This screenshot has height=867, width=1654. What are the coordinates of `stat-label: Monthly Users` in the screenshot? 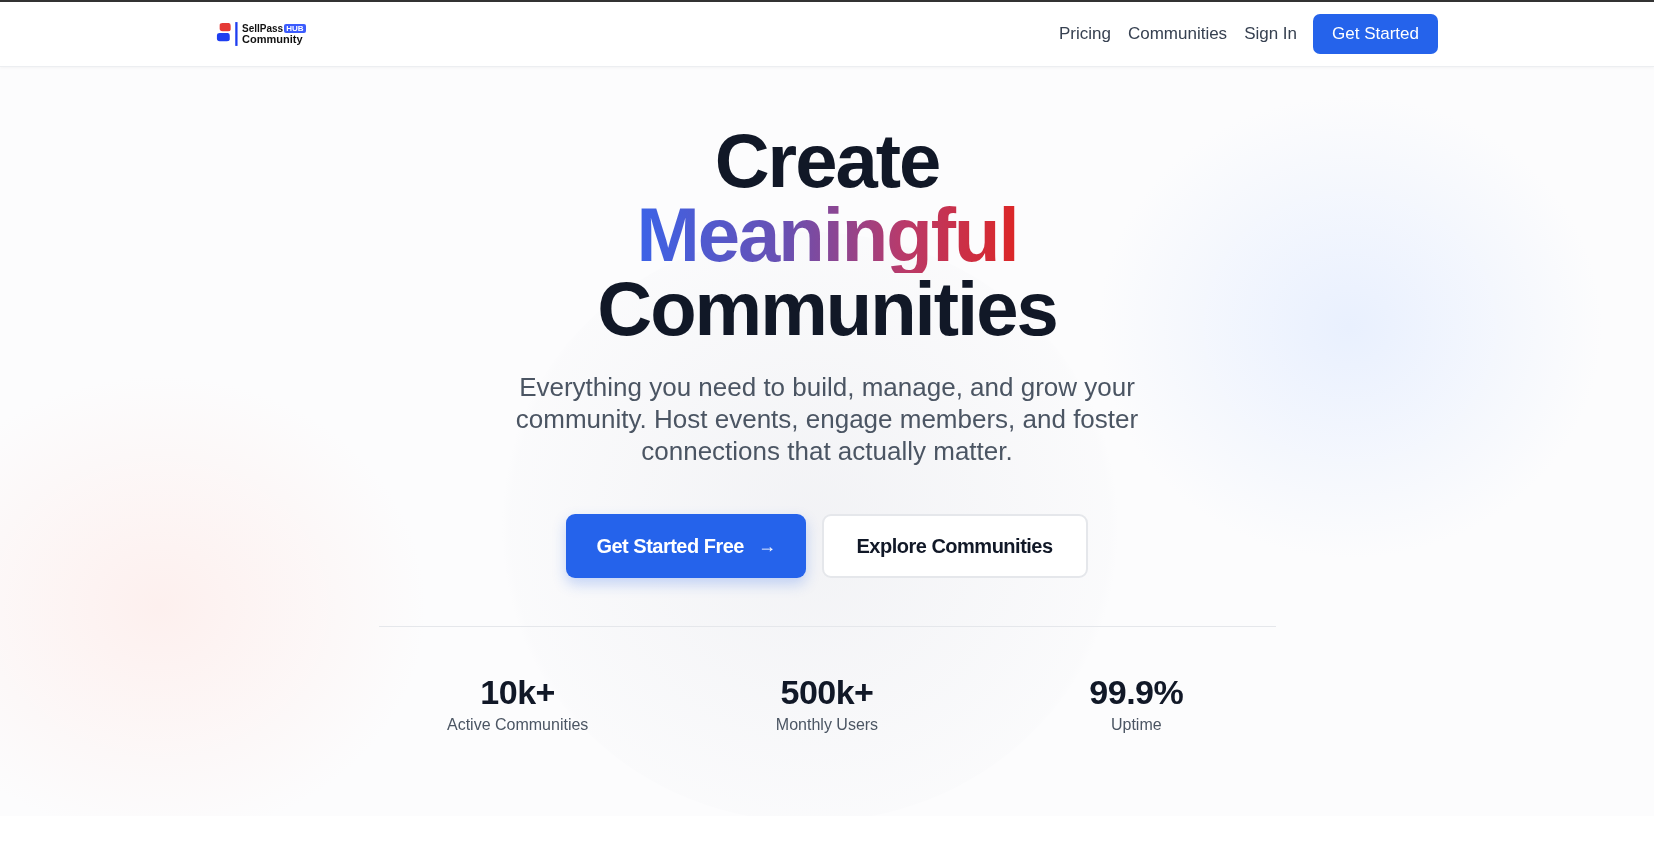 It's located at (827, 725).